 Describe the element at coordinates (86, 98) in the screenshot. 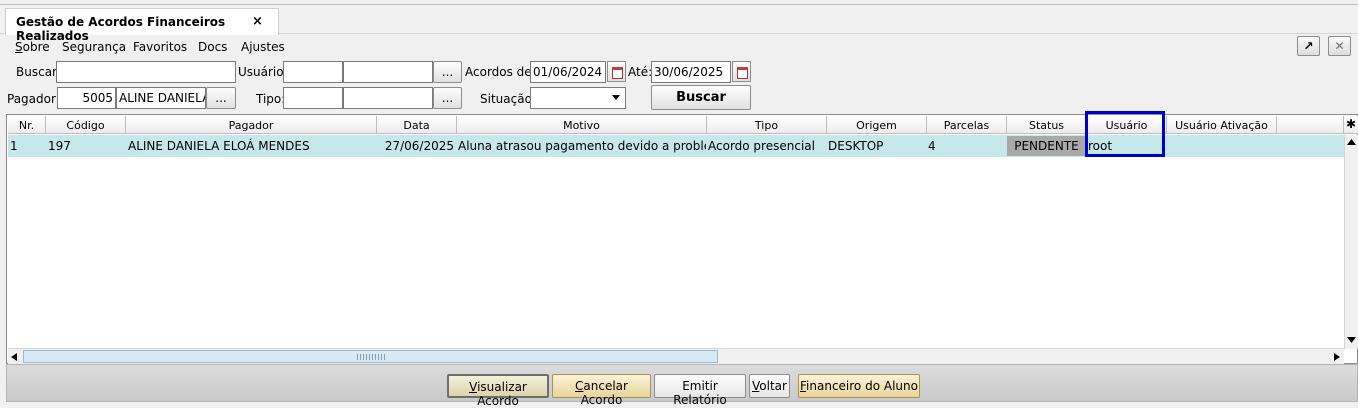

I see `pagador-code-input: 5005` at that location.